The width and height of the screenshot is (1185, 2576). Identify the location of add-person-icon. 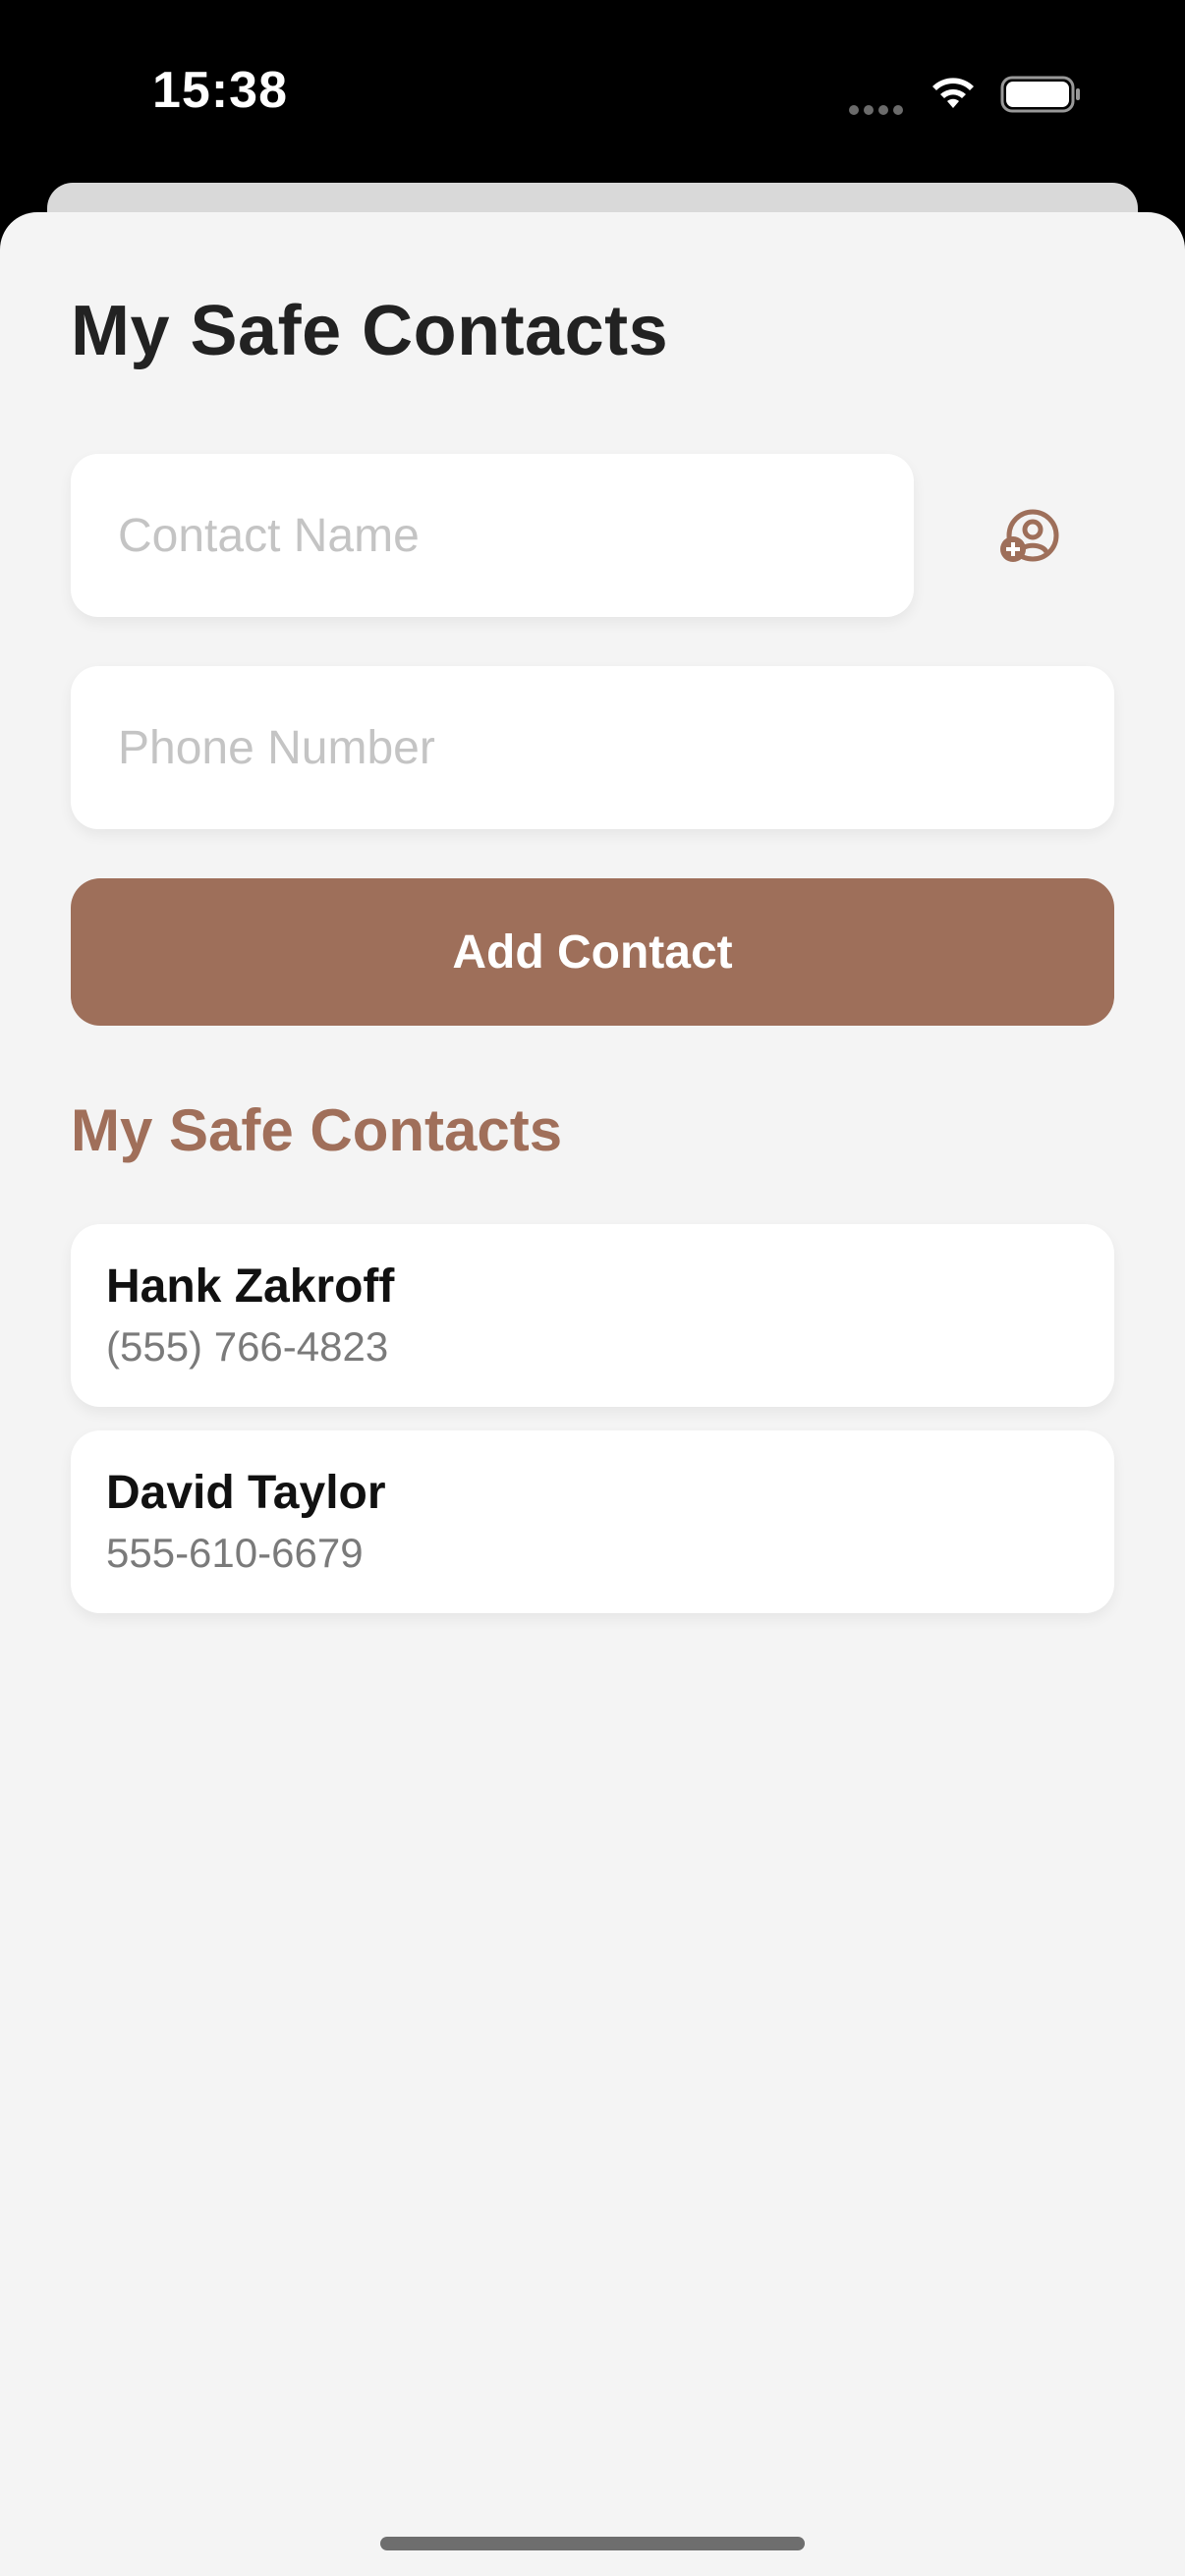
(1030, 535).